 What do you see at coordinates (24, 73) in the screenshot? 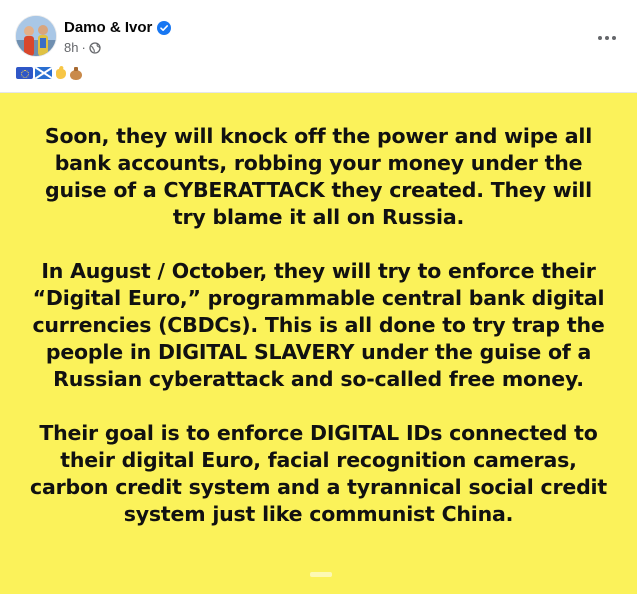
I see `eu-flag-emoji` at bounding box center [24, 73].